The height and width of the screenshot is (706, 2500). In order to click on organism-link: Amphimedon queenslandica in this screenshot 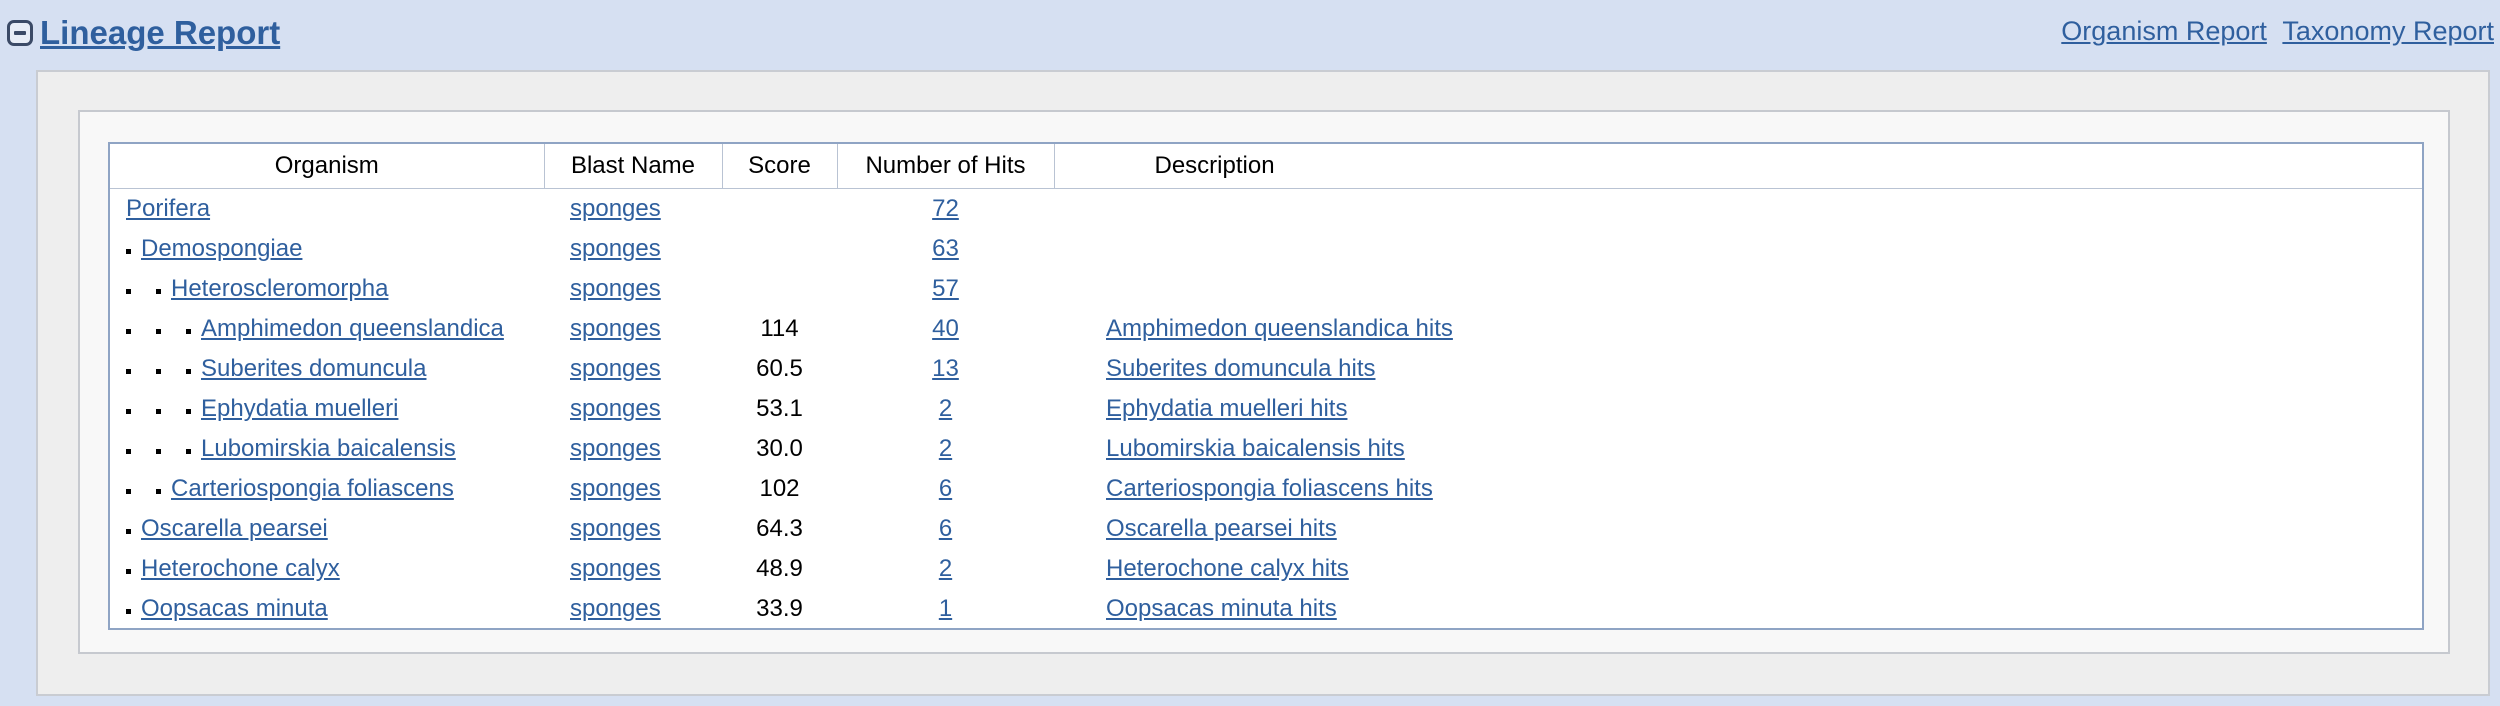, I will do `click(352, 328)`.